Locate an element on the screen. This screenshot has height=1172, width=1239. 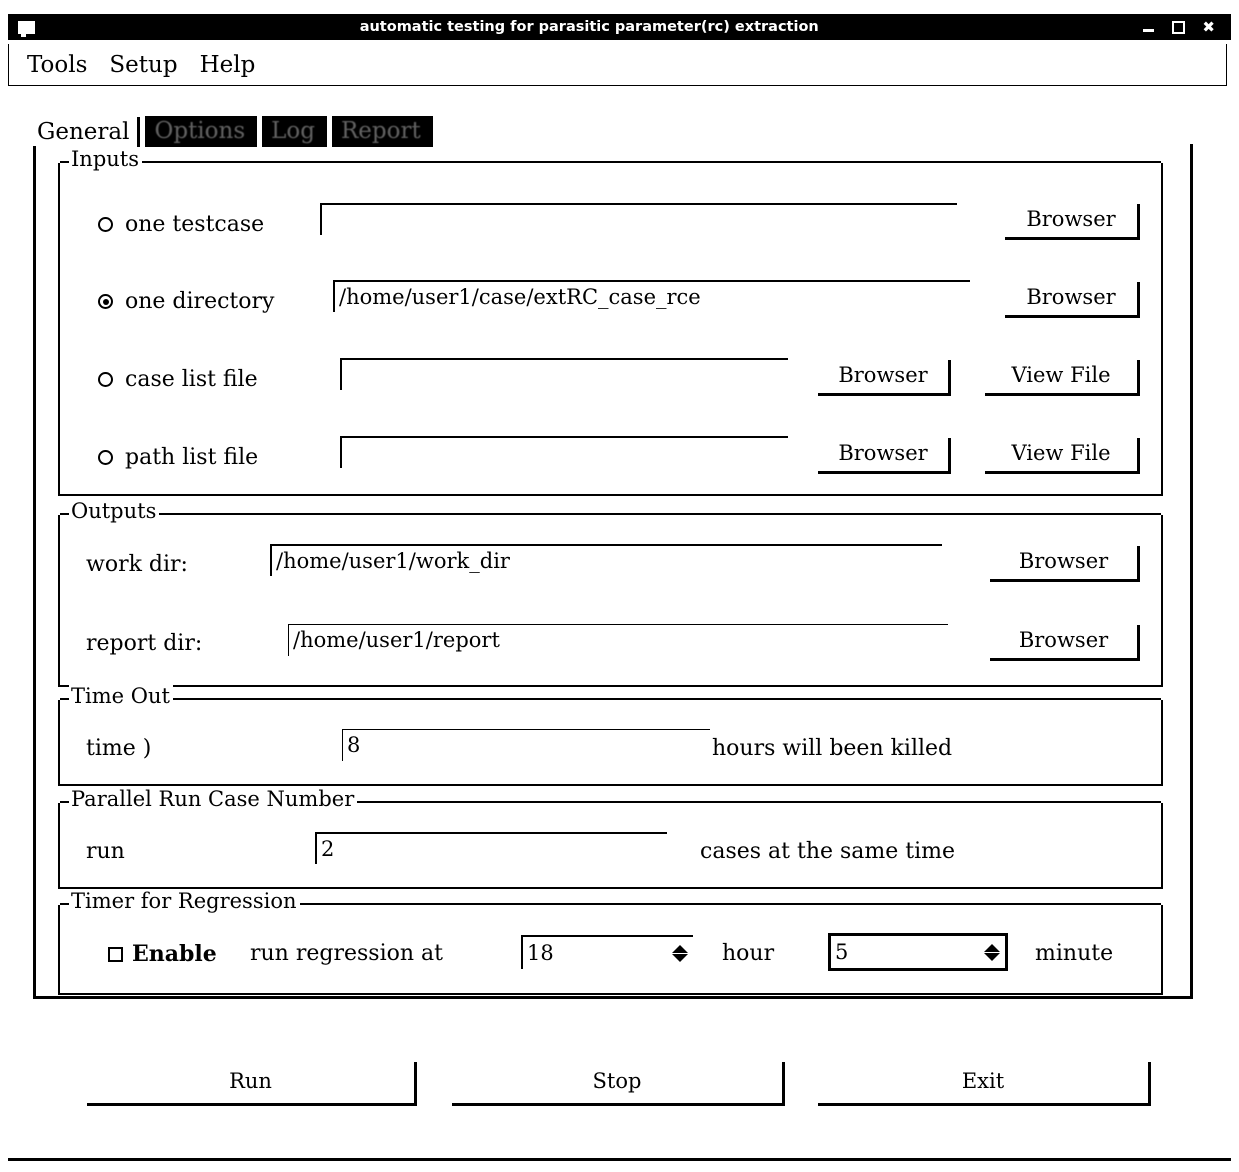
inputs-group-legend: Inputs is located at coordinates (106, 159).